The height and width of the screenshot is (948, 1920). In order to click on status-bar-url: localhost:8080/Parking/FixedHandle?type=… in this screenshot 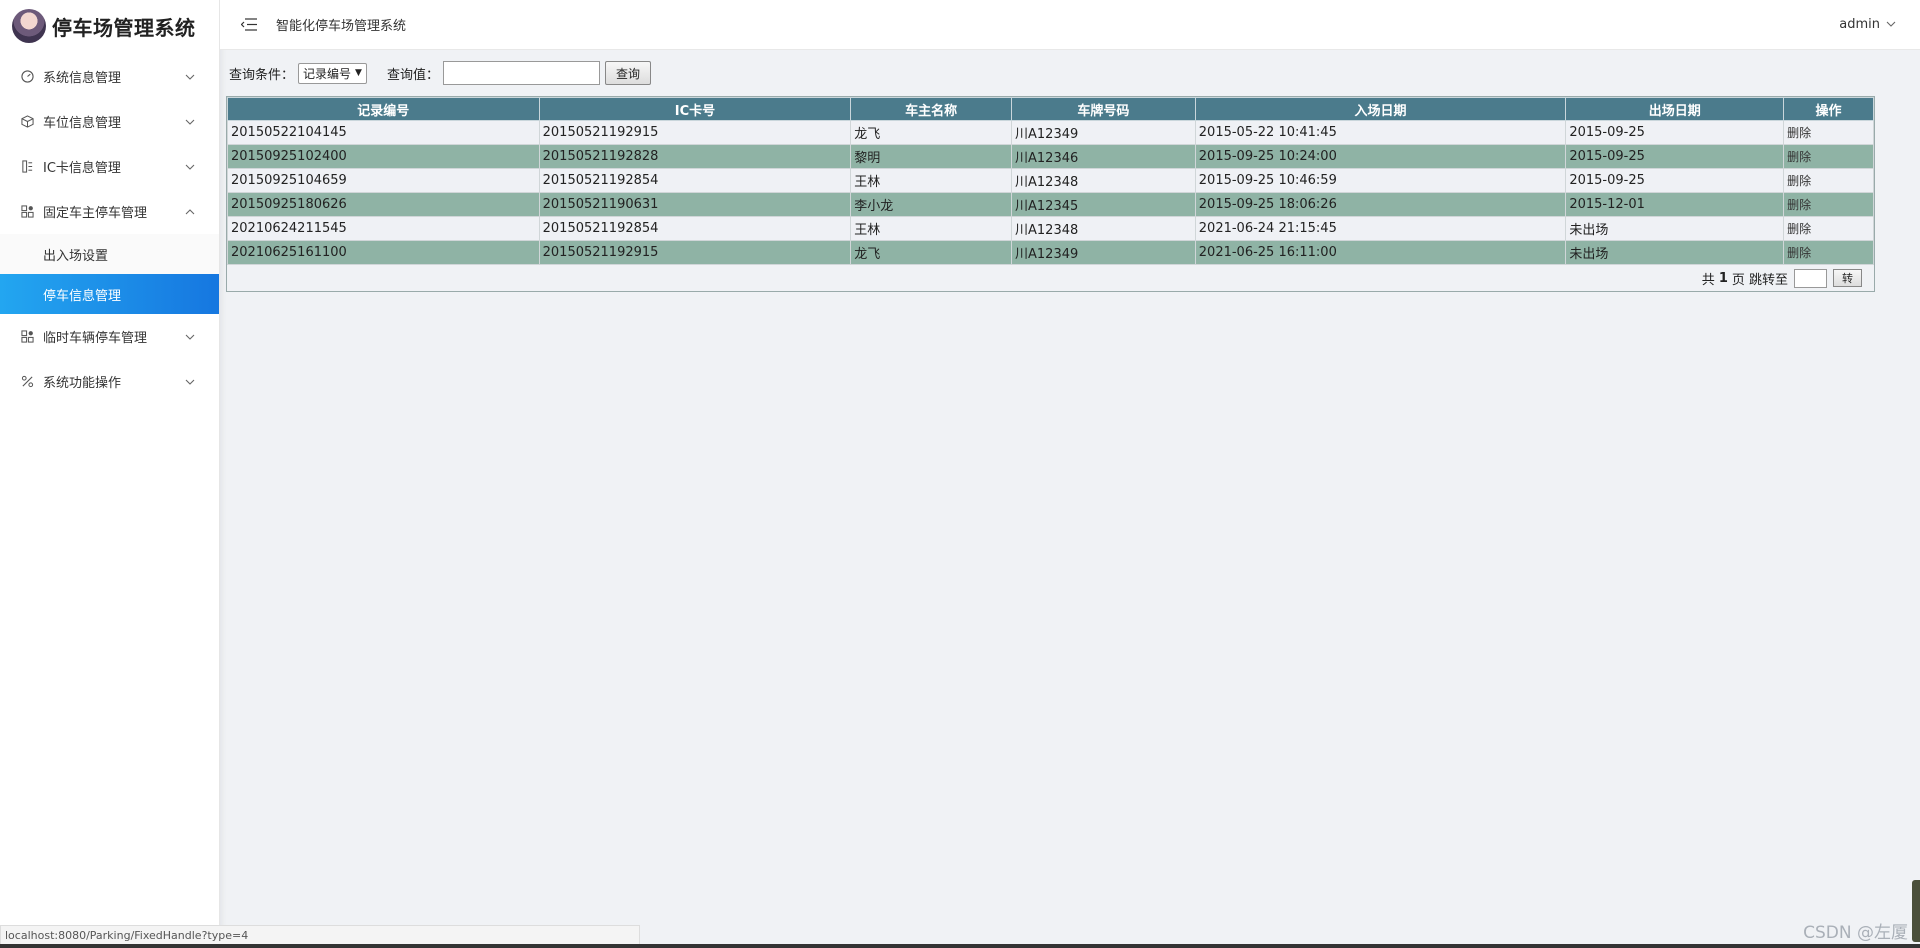, I will do `click(320, 935)`.